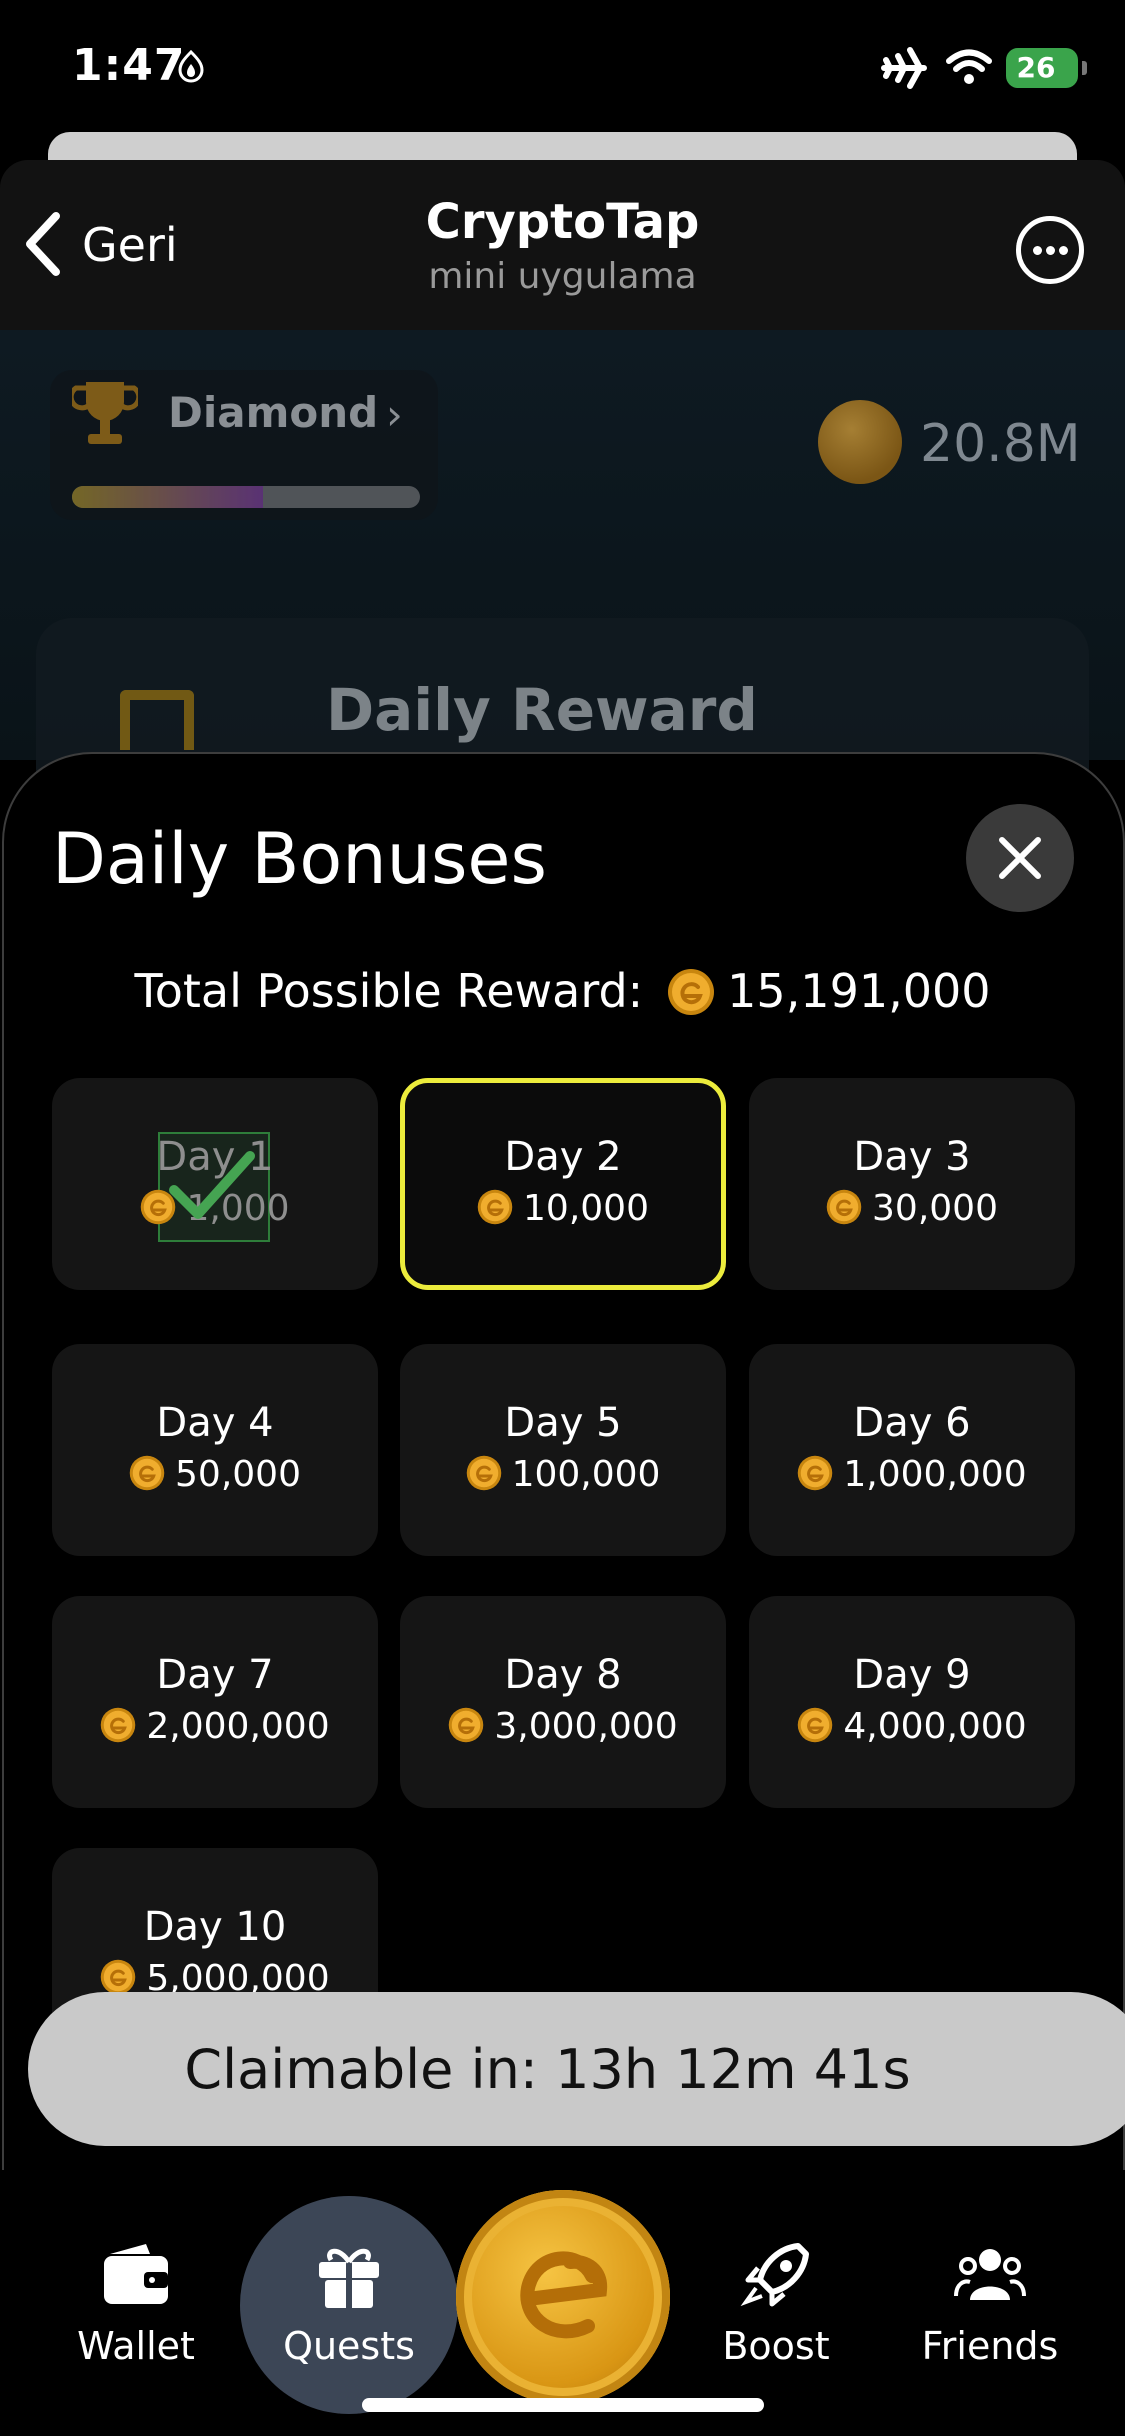 The width and height of the screenshot is (1125, 2436). Describe the element at coordinates (299, 859) in the screenshot. I see `sheet-title: Daily Bonuses` at that location.